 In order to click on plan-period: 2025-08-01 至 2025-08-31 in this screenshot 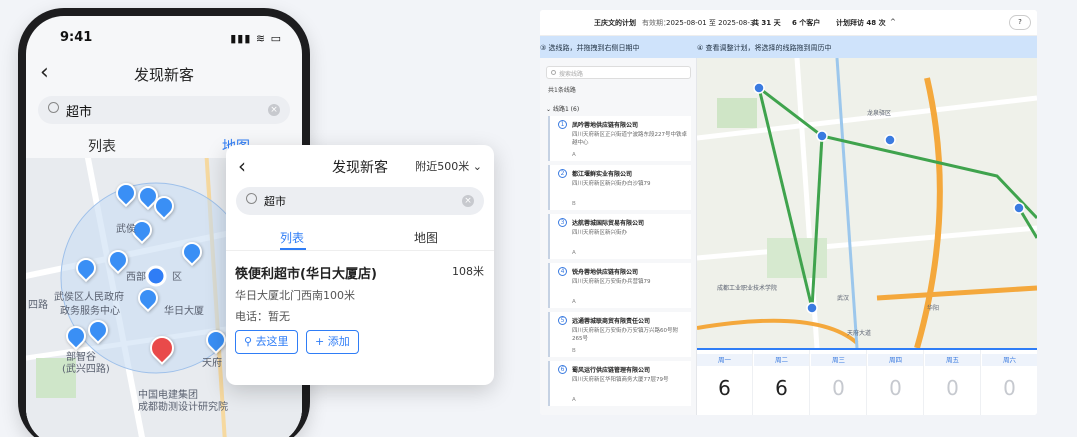, I will do `click(712, 23)`.